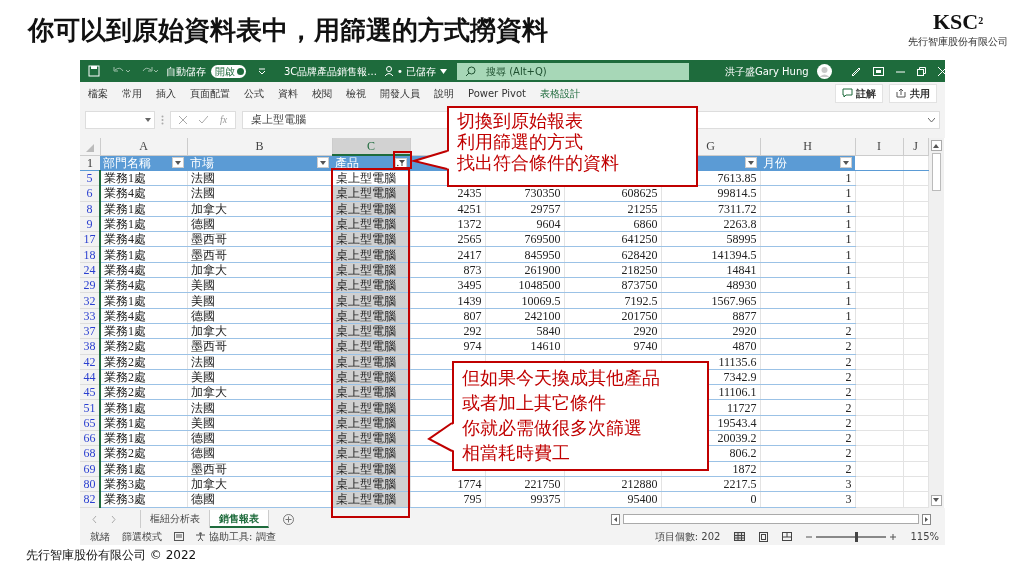  What do you see at coordinates (612, 224) in the screenshot?
I see `table-cell: 6860` at bounding box center [612, 224].